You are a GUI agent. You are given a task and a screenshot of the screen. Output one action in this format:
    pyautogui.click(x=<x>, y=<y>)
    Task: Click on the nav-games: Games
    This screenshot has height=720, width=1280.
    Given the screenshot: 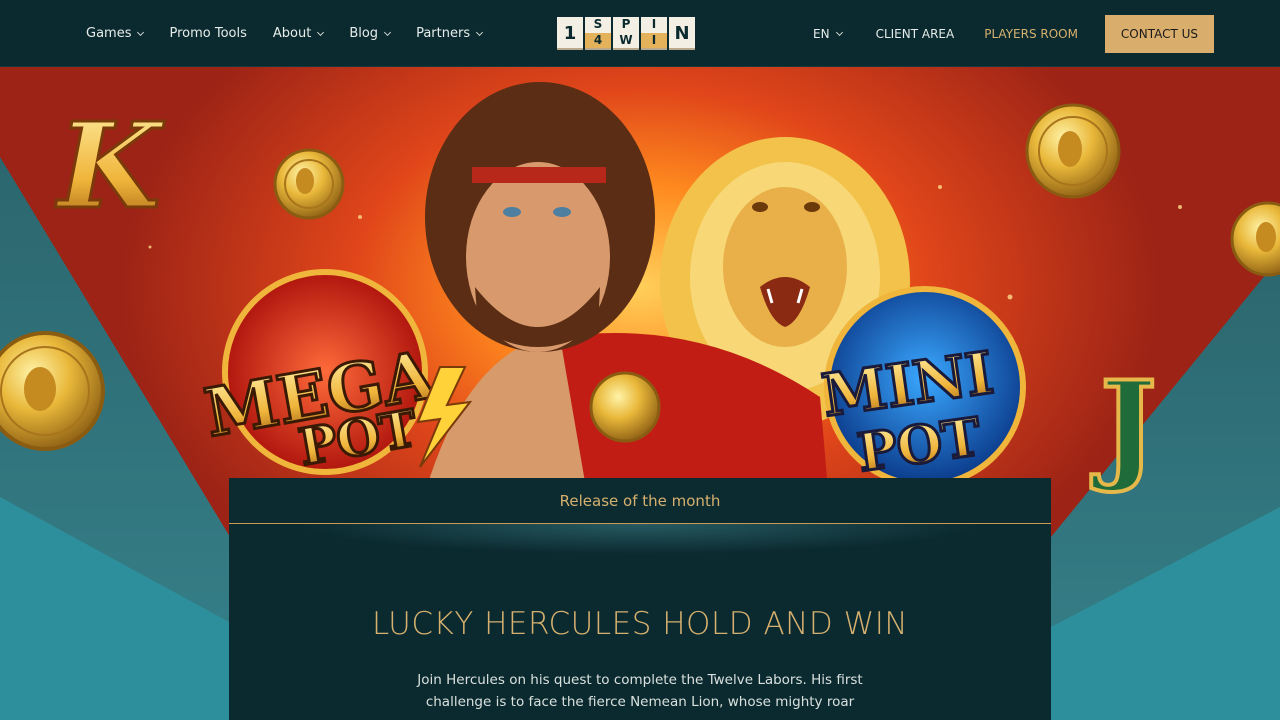 What is the action you would take?
    pyautogui.click(x=115, y=33)
    